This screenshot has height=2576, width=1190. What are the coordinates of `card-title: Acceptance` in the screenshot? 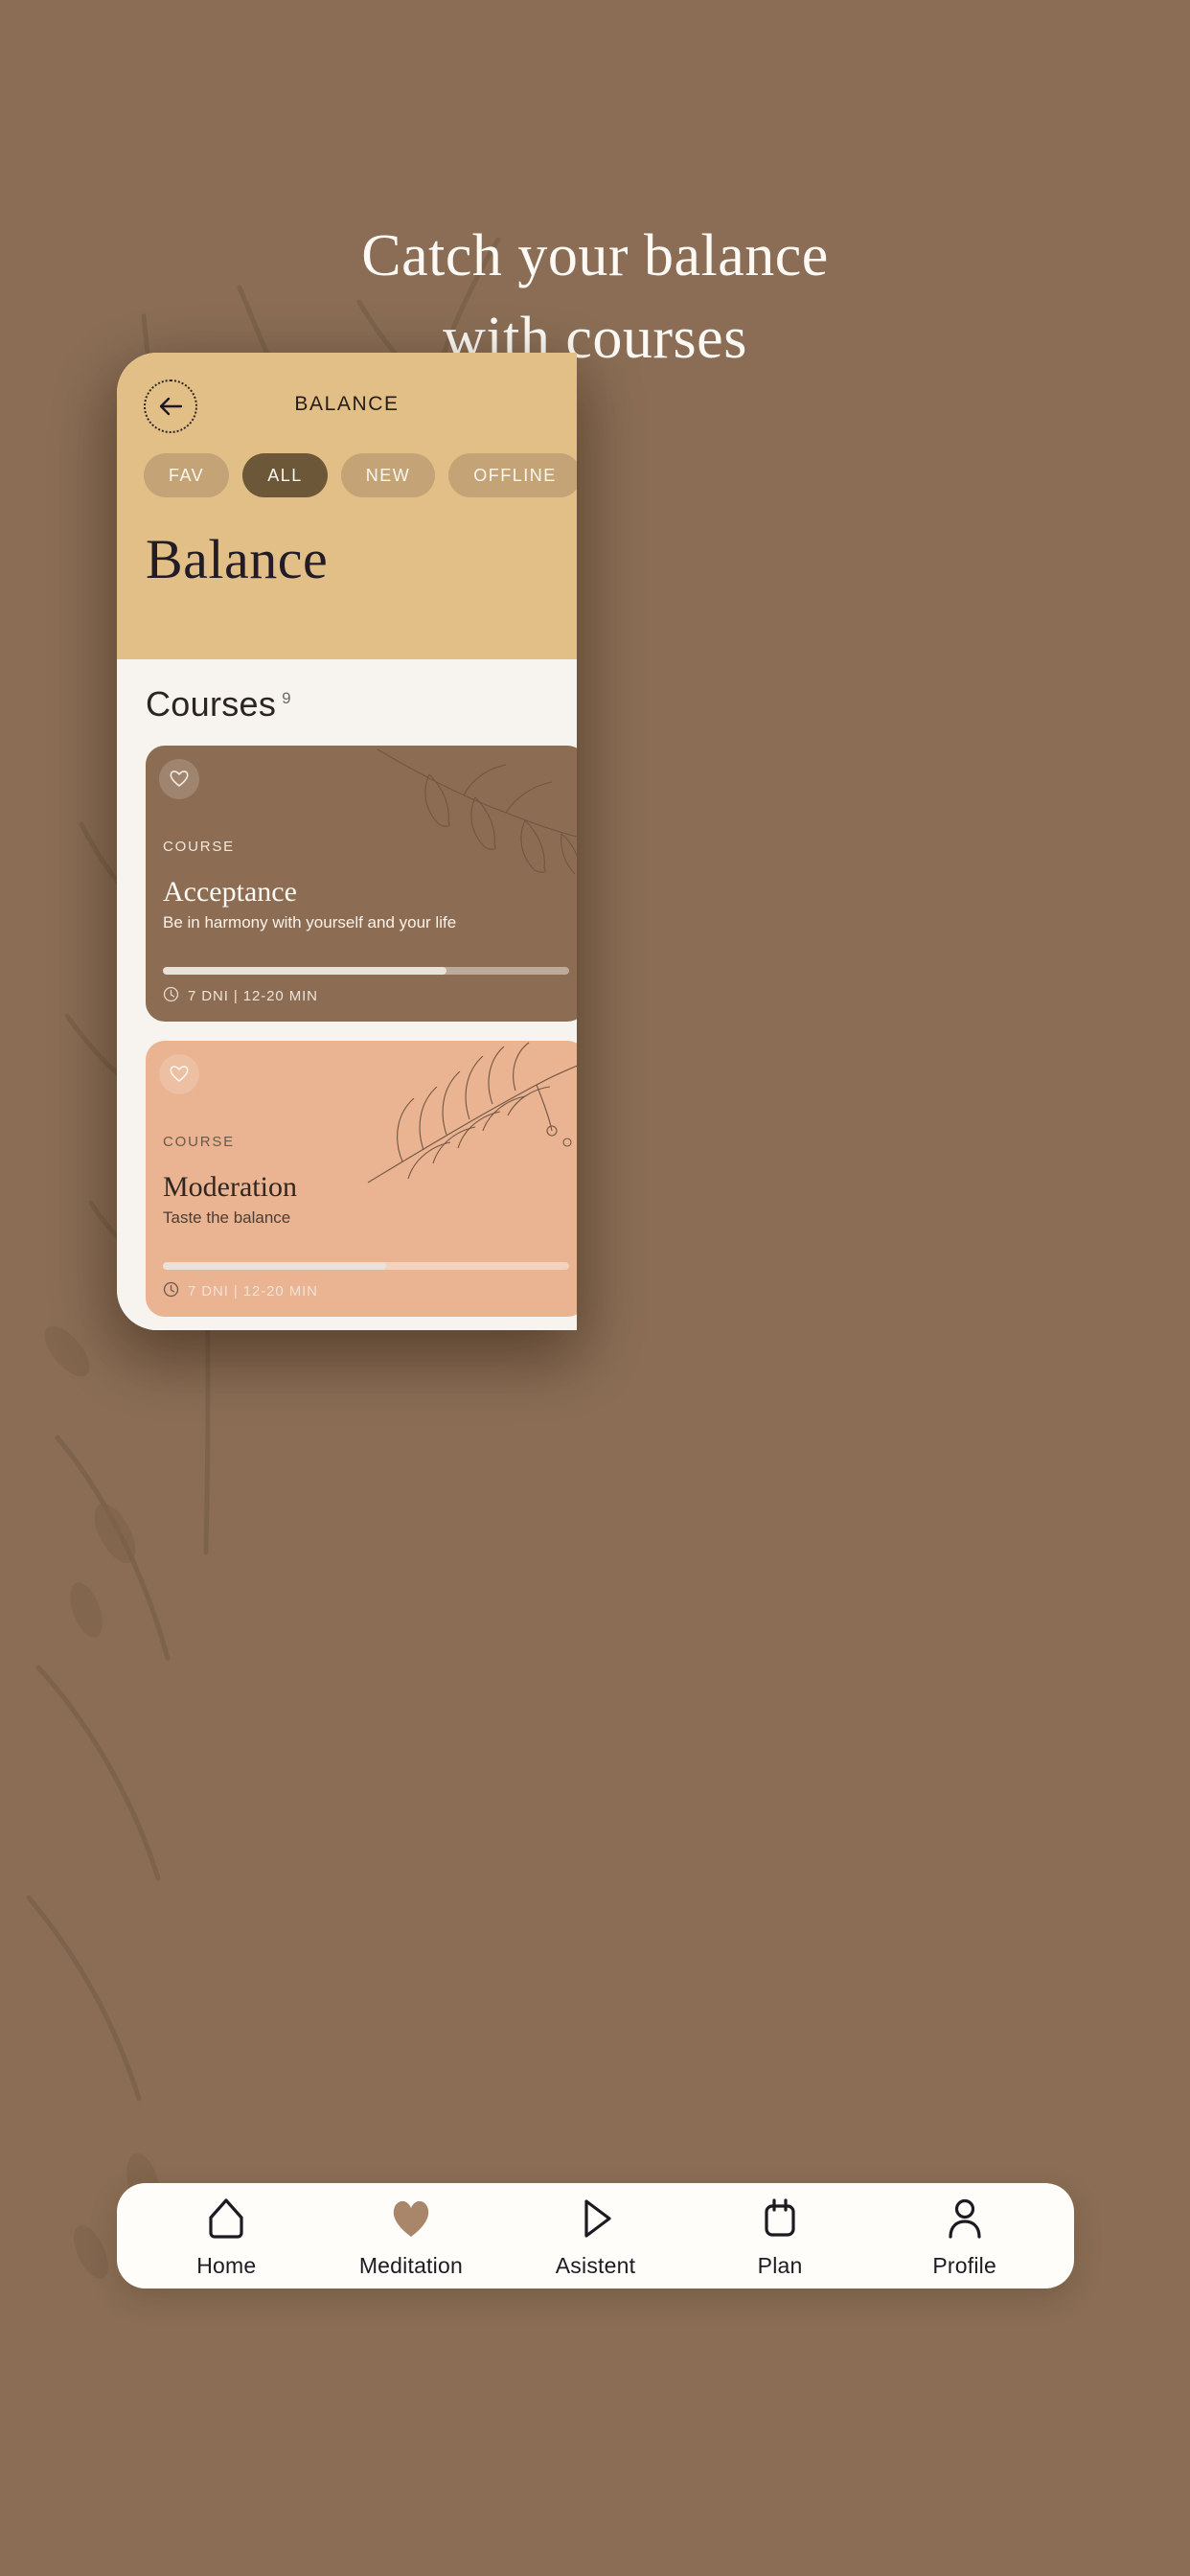 It's located at (230, 892).